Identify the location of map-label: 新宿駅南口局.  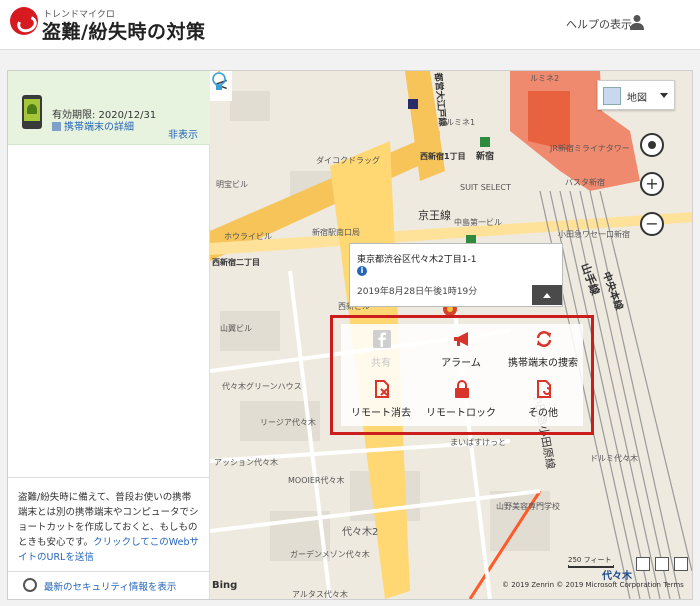
(336, 232).